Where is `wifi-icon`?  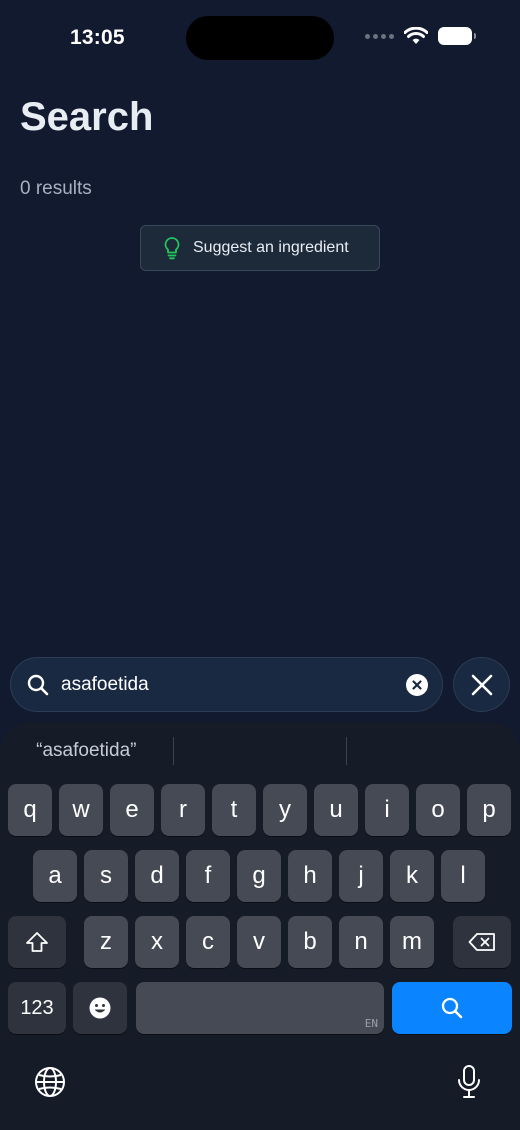 wifi-icon is located at coordinates (416, 35).